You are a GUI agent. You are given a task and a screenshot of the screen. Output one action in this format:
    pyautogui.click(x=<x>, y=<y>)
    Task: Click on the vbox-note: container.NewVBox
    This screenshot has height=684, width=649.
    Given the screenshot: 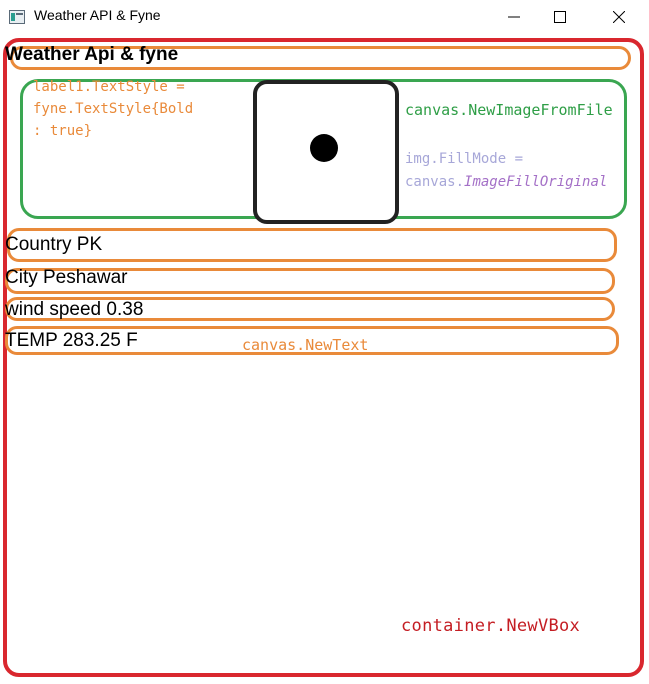 What is the action you would take?
    pyautogui.click(x=491, y=626)
    